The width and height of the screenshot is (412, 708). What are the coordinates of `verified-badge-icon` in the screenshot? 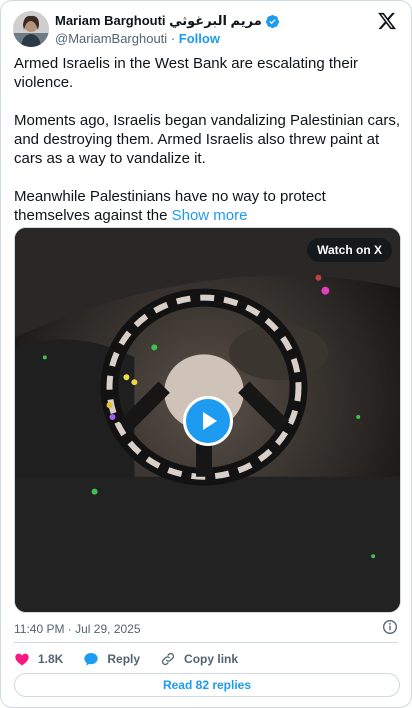 It's located at (272, 21).